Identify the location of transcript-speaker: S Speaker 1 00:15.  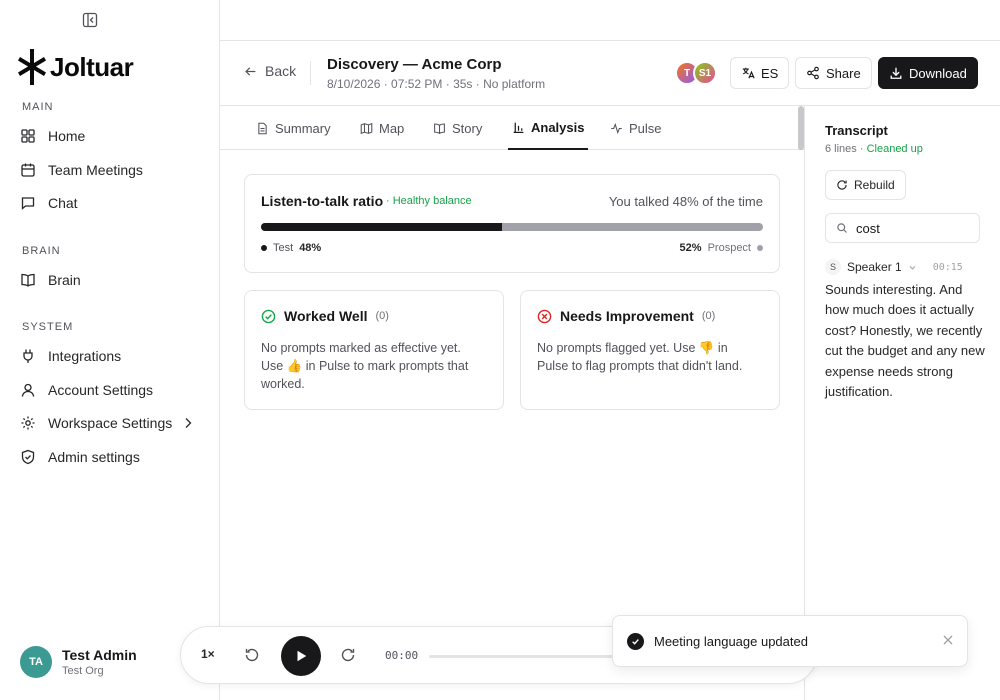
(894, 267).